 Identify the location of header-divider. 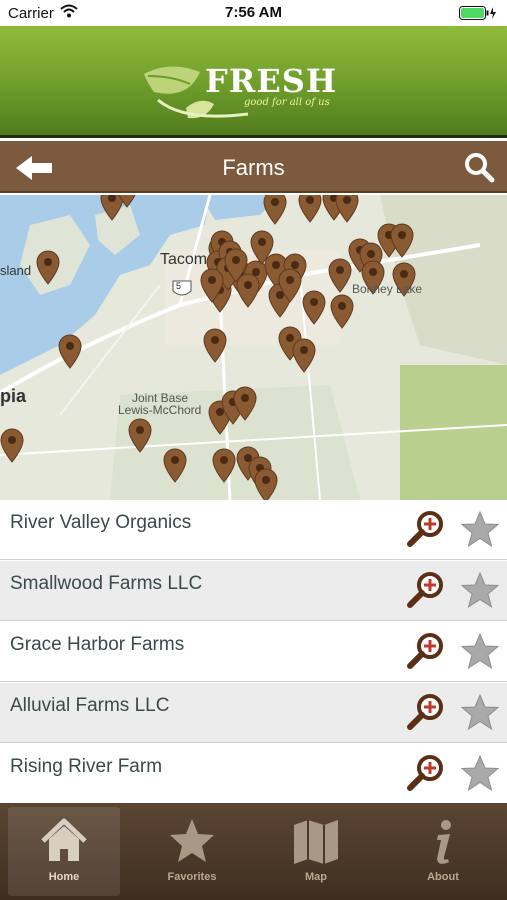
(253, 136).